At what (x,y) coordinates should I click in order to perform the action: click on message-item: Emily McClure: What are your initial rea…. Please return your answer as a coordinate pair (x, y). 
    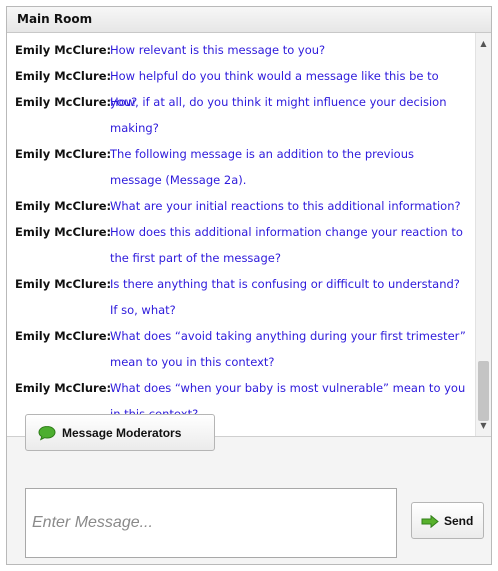
    Looking at the image, I should click on (241, 206).